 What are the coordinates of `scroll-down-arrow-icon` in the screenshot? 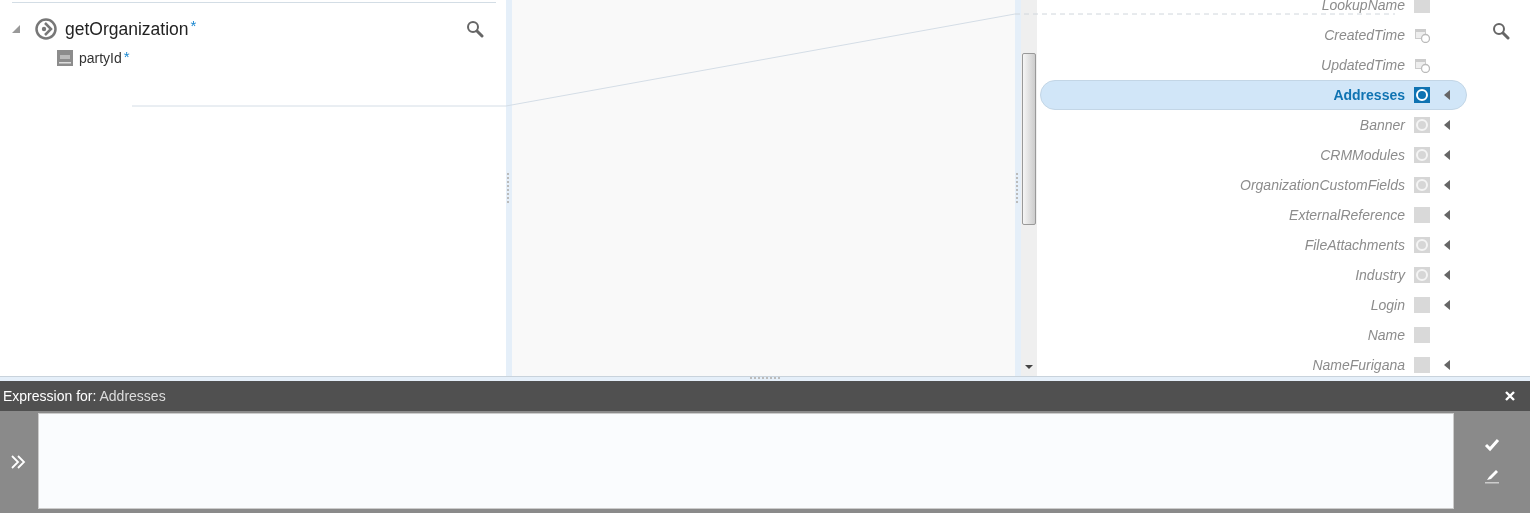 It's located at (1029, 367).